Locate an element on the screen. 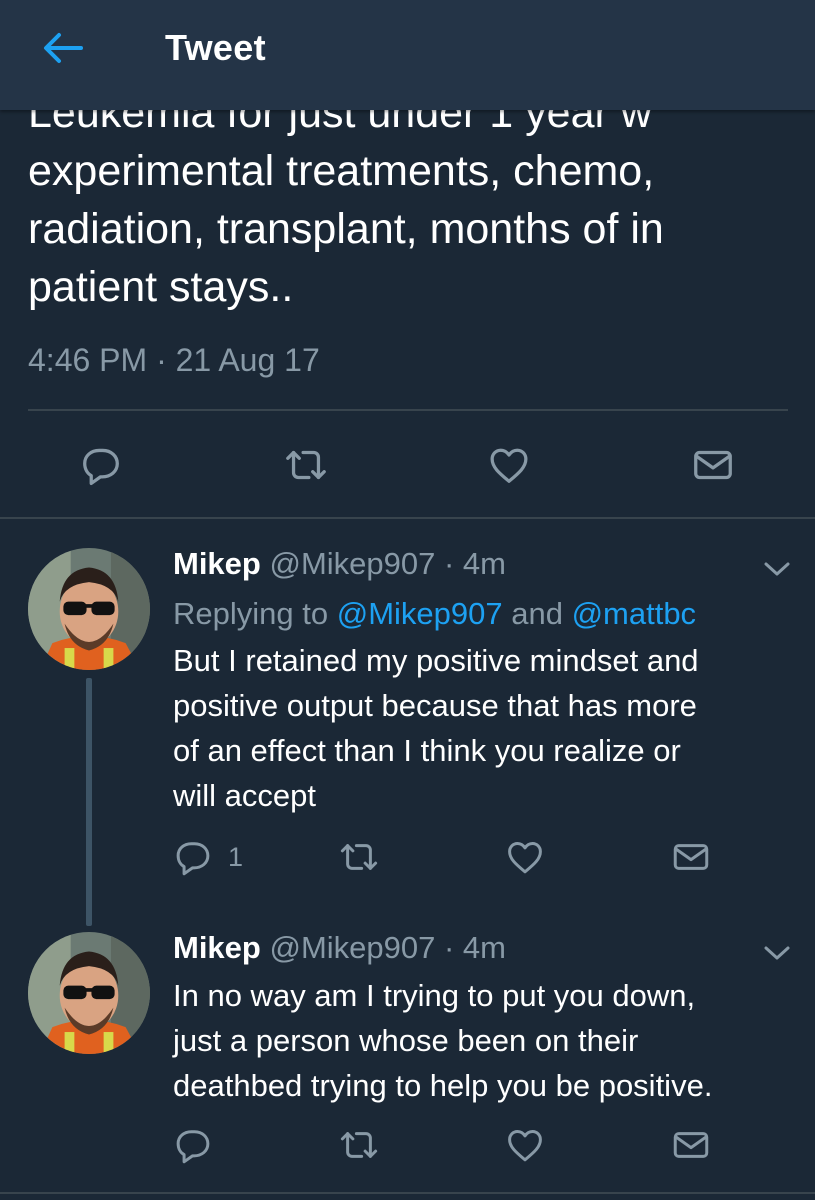 The image size is (815, 1200). back-arrow-icon is located at coordinates (63, 48).